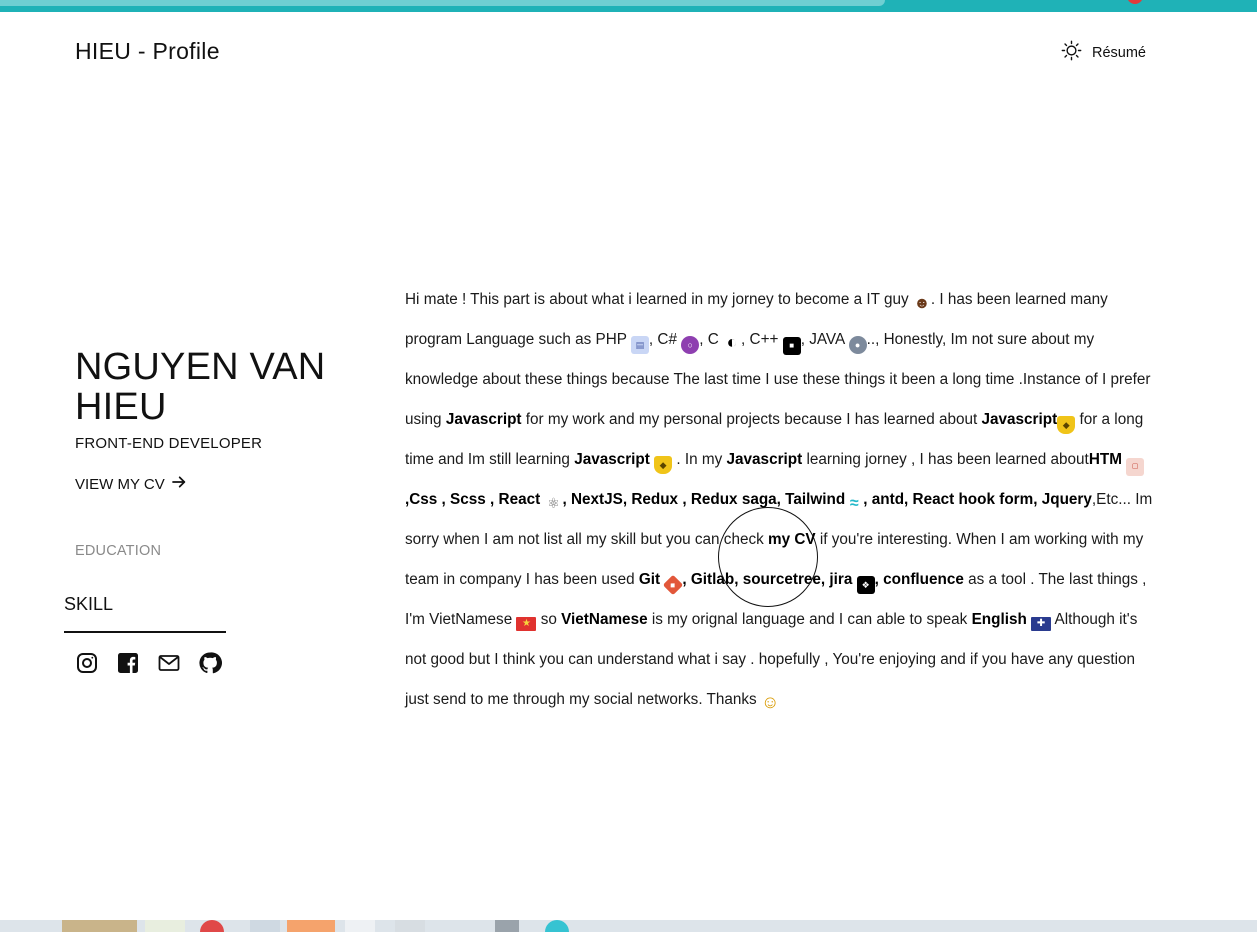  What do you see at coordinates (145, 632) in the screenshot?
I see `skill-active-underline` at bounding box center [145, 632].